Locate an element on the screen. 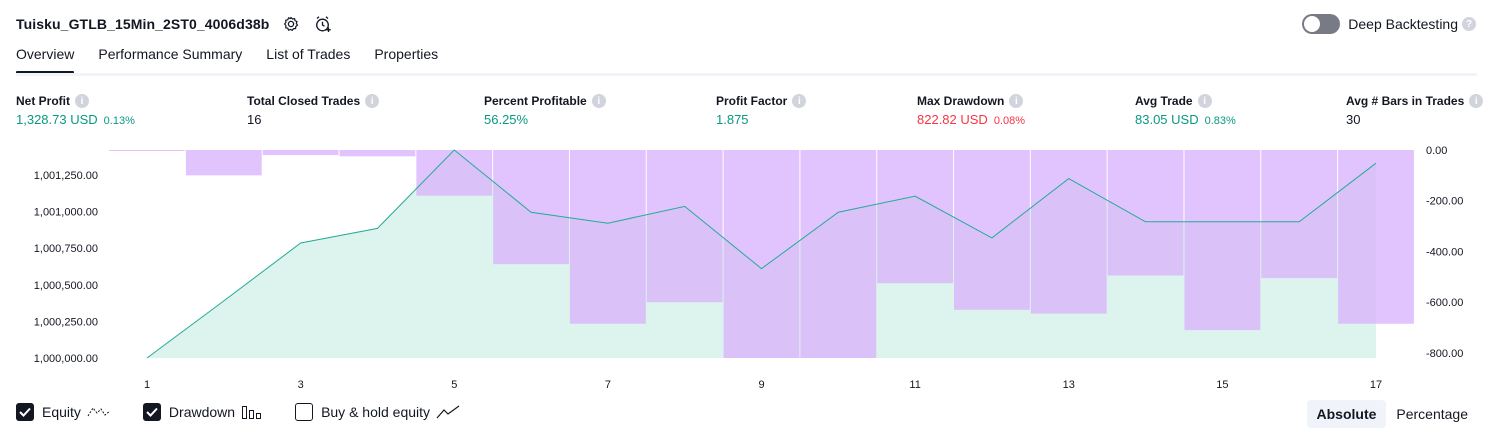 The image size is (1494, 438). chart-legend: Equity Drawdown Buy & hold equity is located at coordinates (254, 412).